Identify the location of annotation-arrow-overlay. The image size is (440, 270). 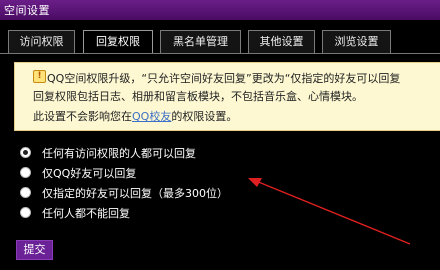
(329, 211).